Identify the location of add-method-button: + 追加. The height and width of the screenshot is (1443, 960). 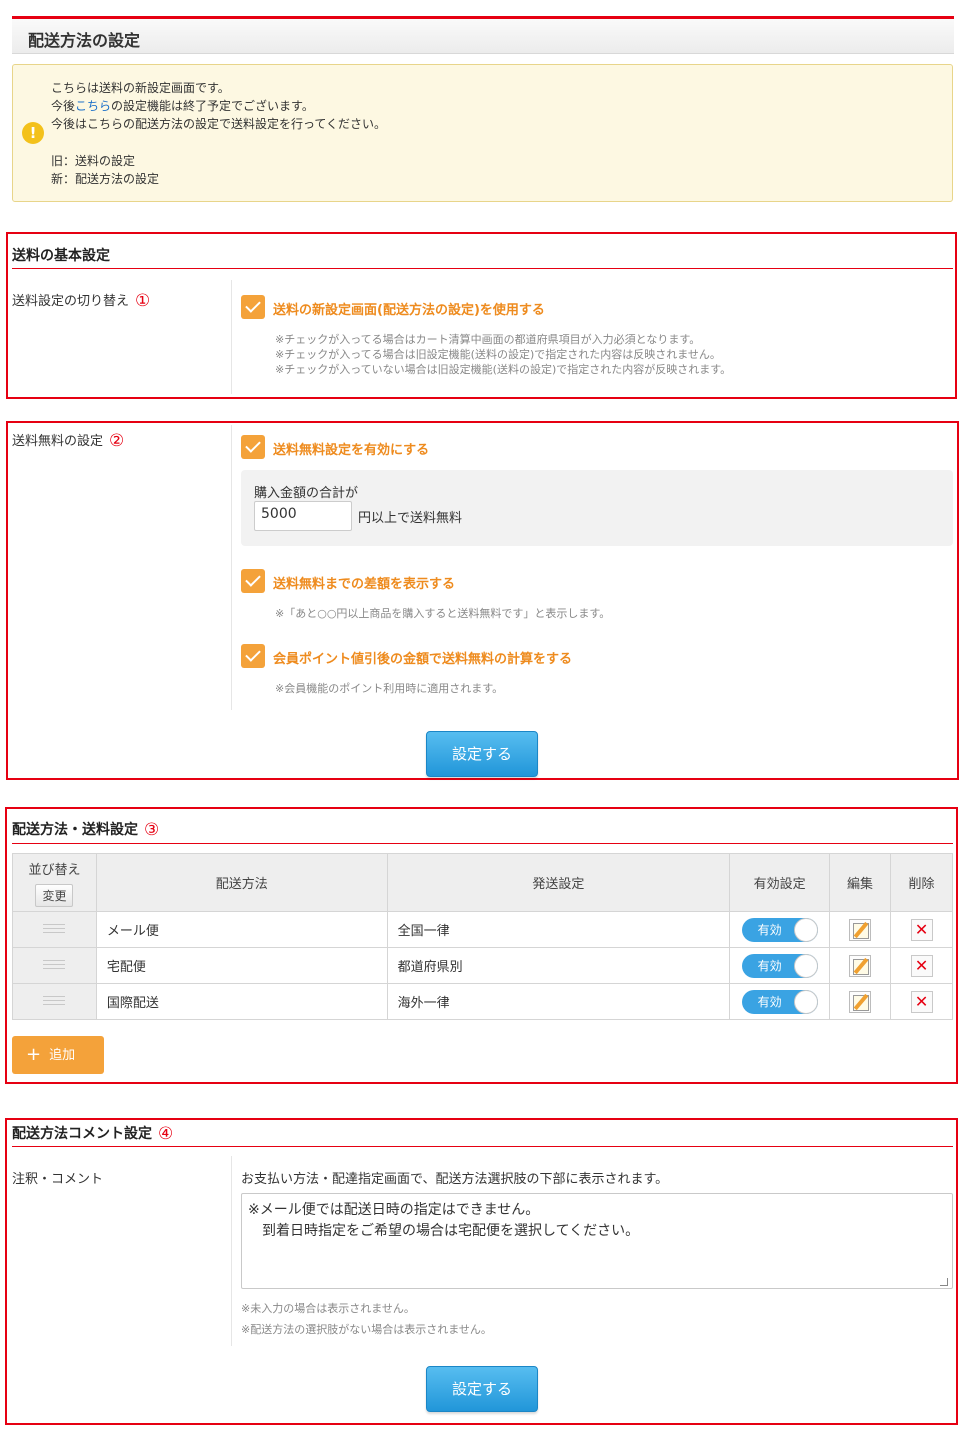
(58, 1055).